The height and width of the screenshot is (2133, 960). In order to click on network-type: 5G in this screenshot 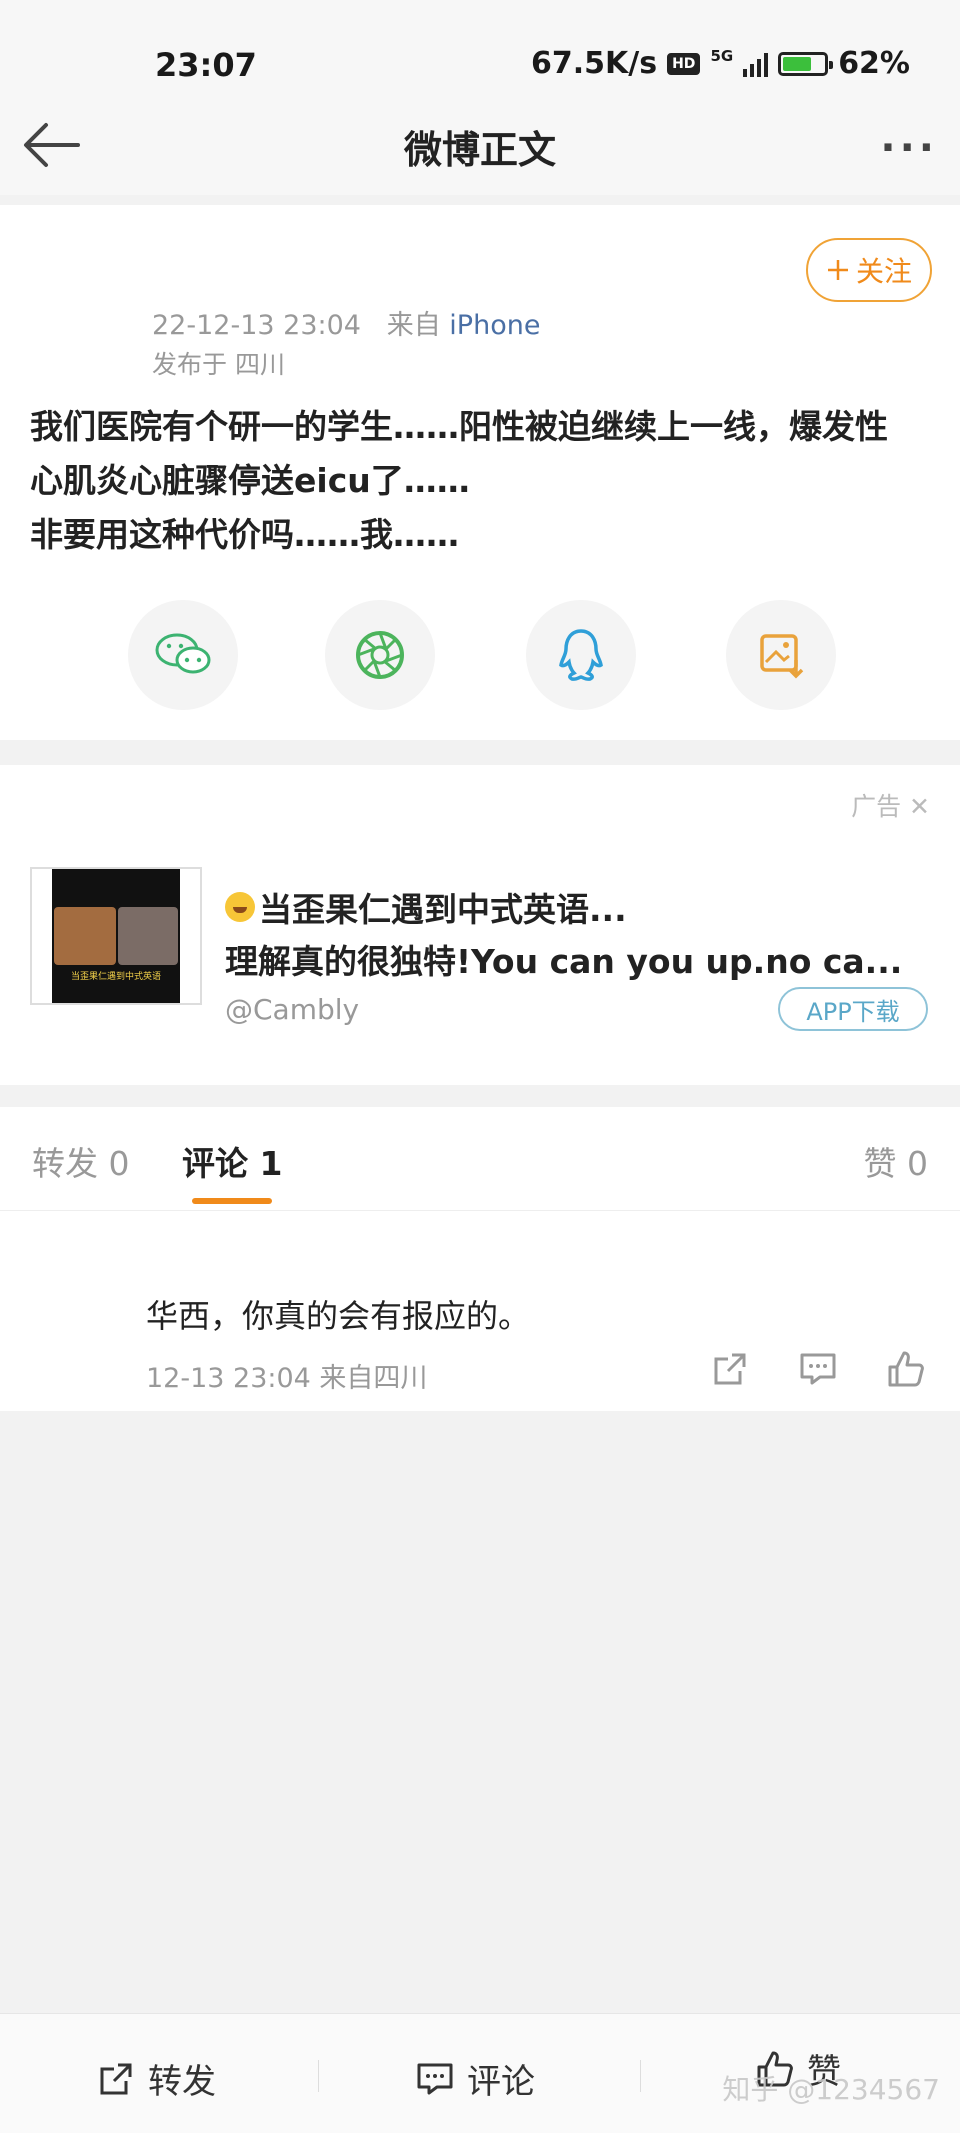, I will do `click(722, 55)`.